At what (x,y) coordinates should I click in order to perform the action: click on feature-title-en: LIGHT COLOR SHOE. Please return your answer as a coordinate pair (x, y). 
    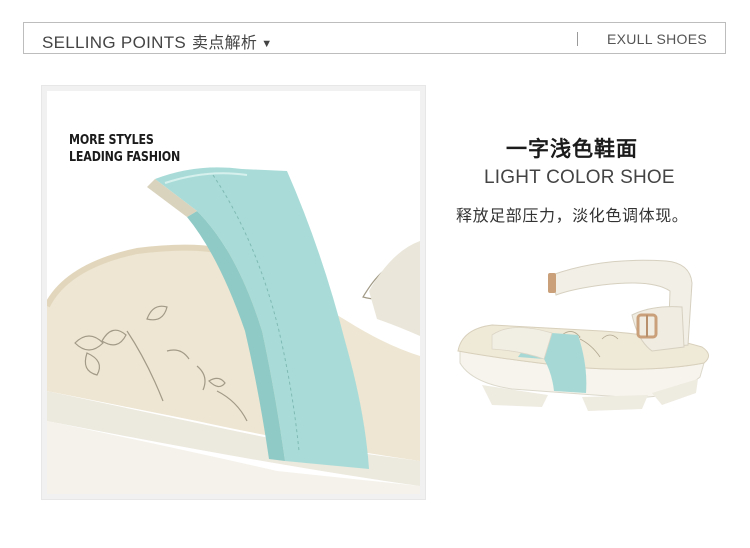
    Looking at the image, I should click on (579, 177).